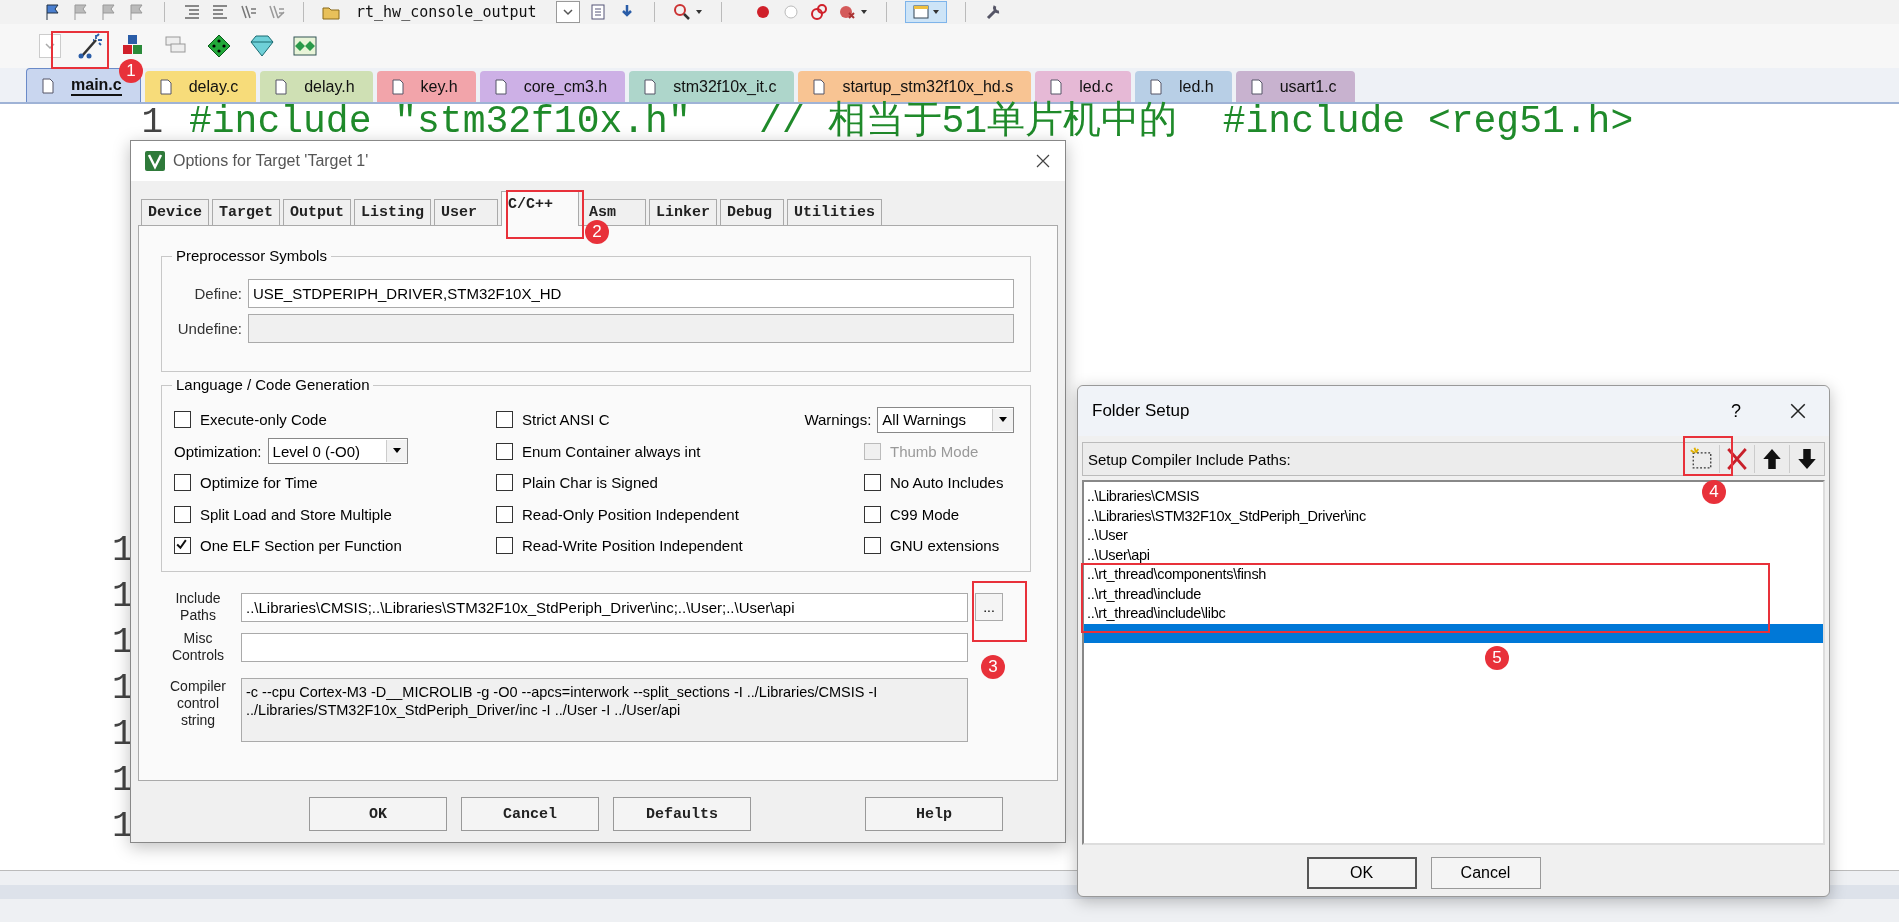 The image size is (1899, 922). What do you see at coordinates (219, 46) in the screenshot?
I see `diamond-icon` at bounding box center [219, 46].